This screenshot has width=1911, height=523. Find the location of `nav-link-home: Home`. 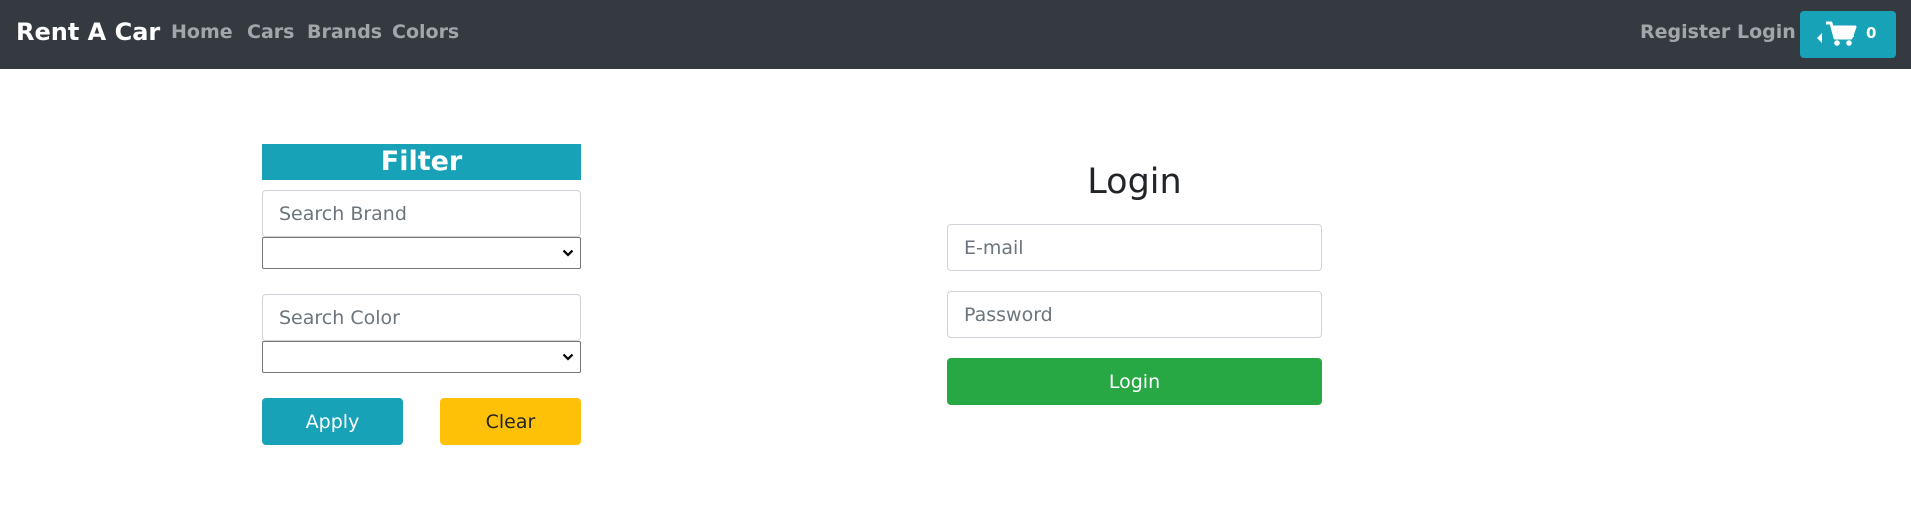

nav-link-home: Home is located at coordinates (202, 32).